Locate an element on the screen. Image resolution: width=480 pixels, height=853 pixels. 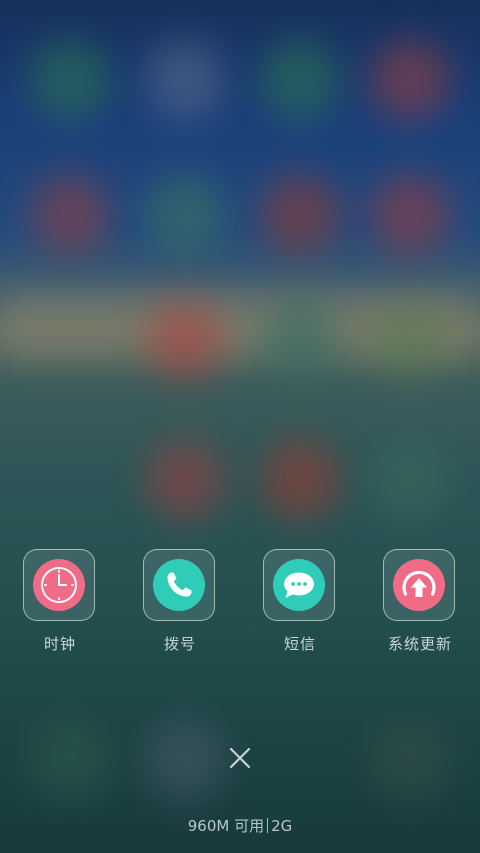
memory-total: 2G is located at coordinates (282, 826).